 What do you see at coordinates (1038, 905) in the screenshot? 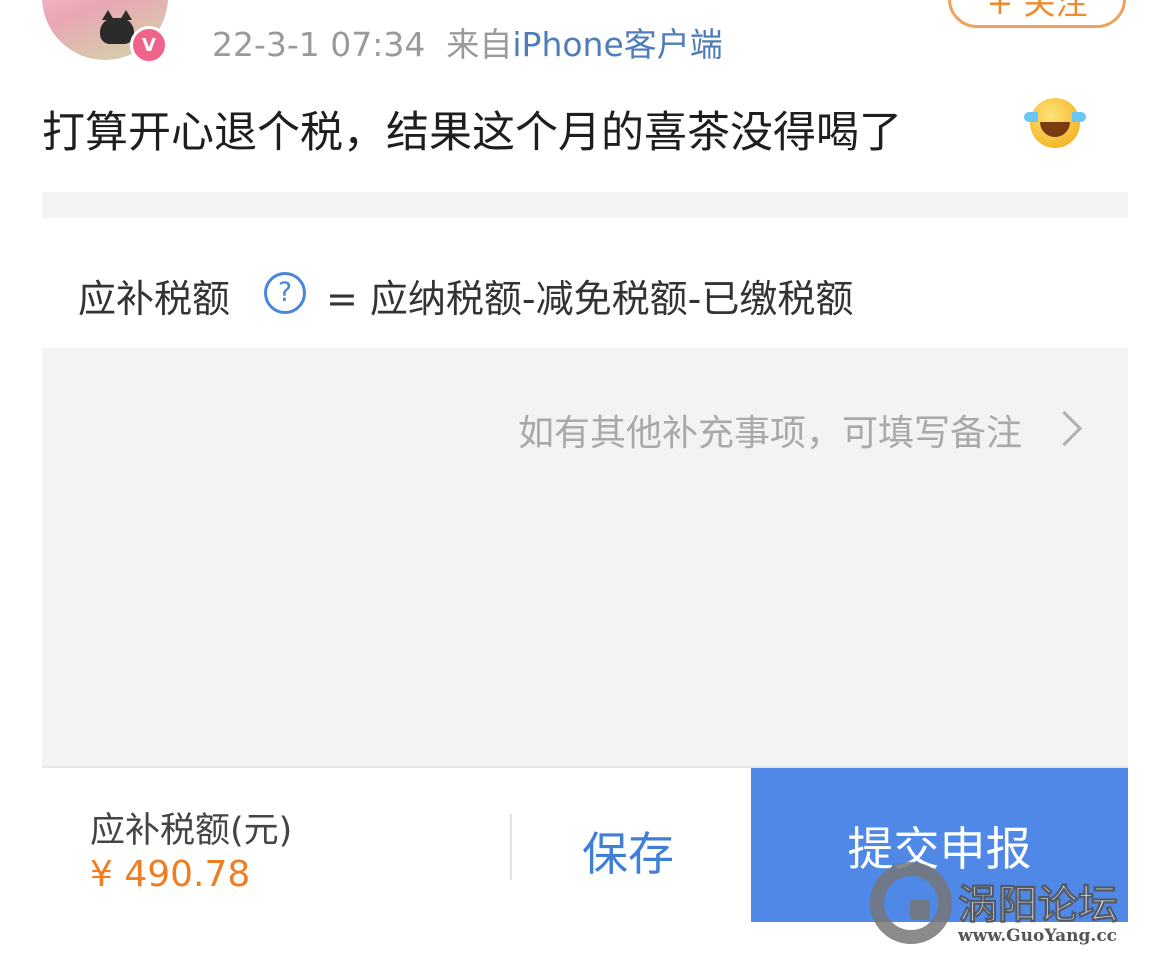
I see `watermark-title: 涡阳论坛` at bounding box center [1038, 905].